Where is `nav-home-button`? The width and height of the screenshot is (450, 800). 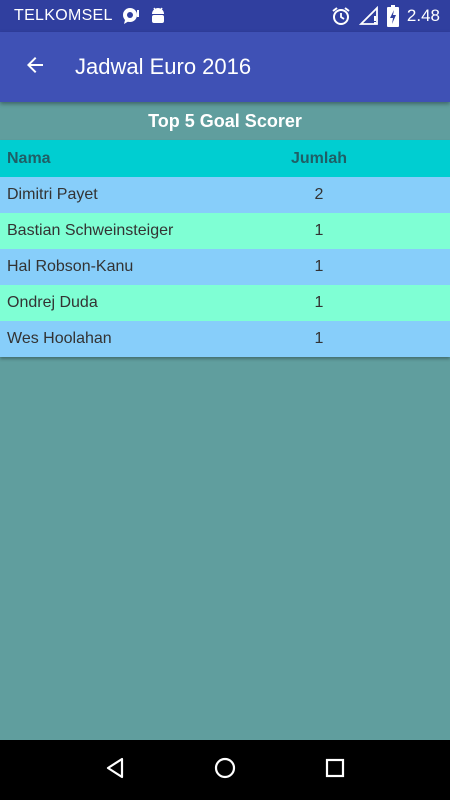 nav-home-button is located at coordinates (225, 770).